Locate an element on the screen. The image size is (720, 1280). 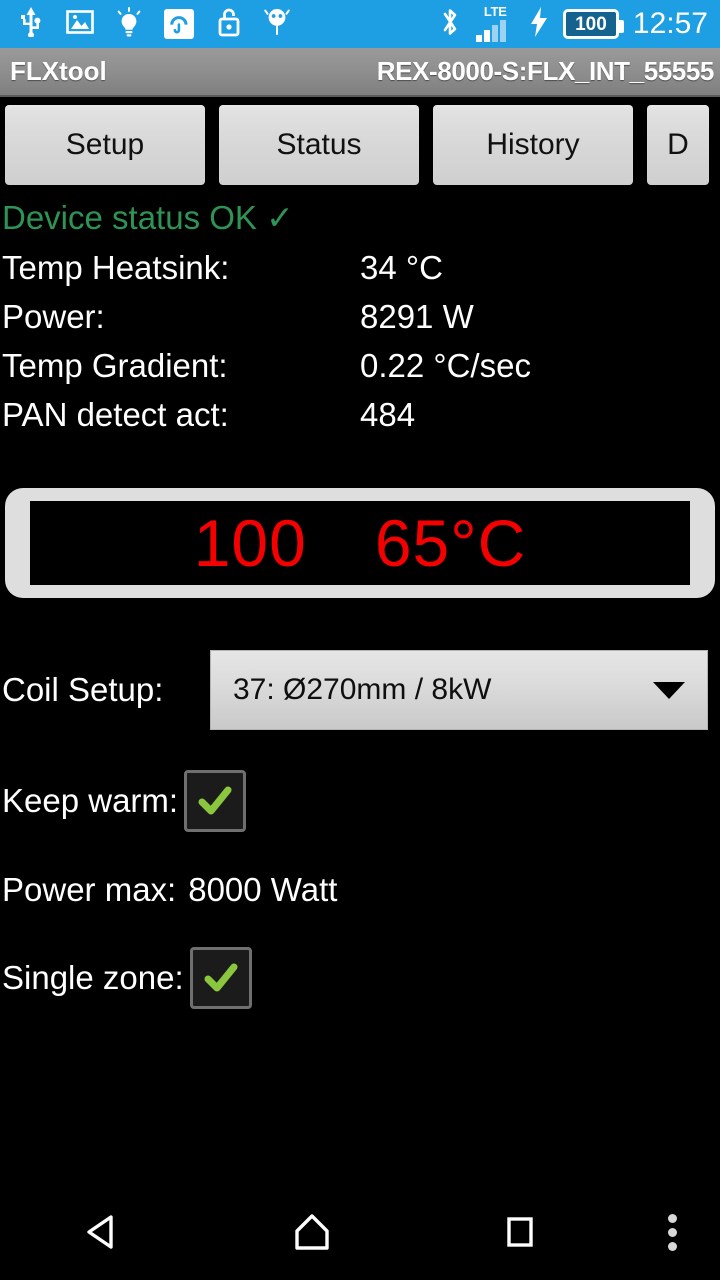
single-zone-row: Single zone: is located at coordinates (360, 978).